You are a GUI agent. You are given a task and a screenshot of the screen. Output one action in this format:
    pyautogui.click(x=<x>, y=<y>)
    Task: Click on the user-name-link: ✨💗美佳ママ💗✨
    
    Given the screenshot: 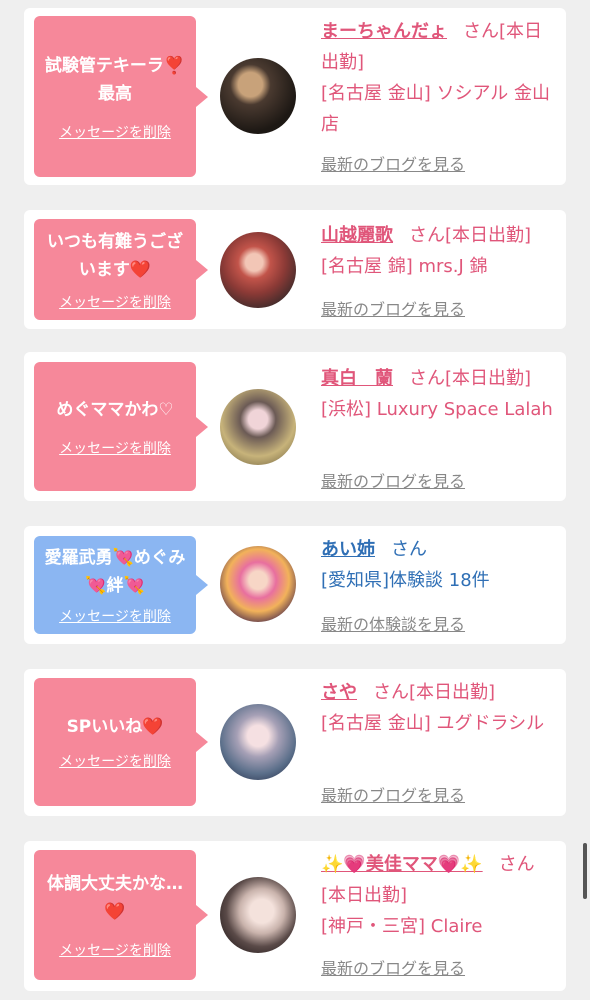 What is the action you would take?
    pyautogui.click(x=402, y=864)
    